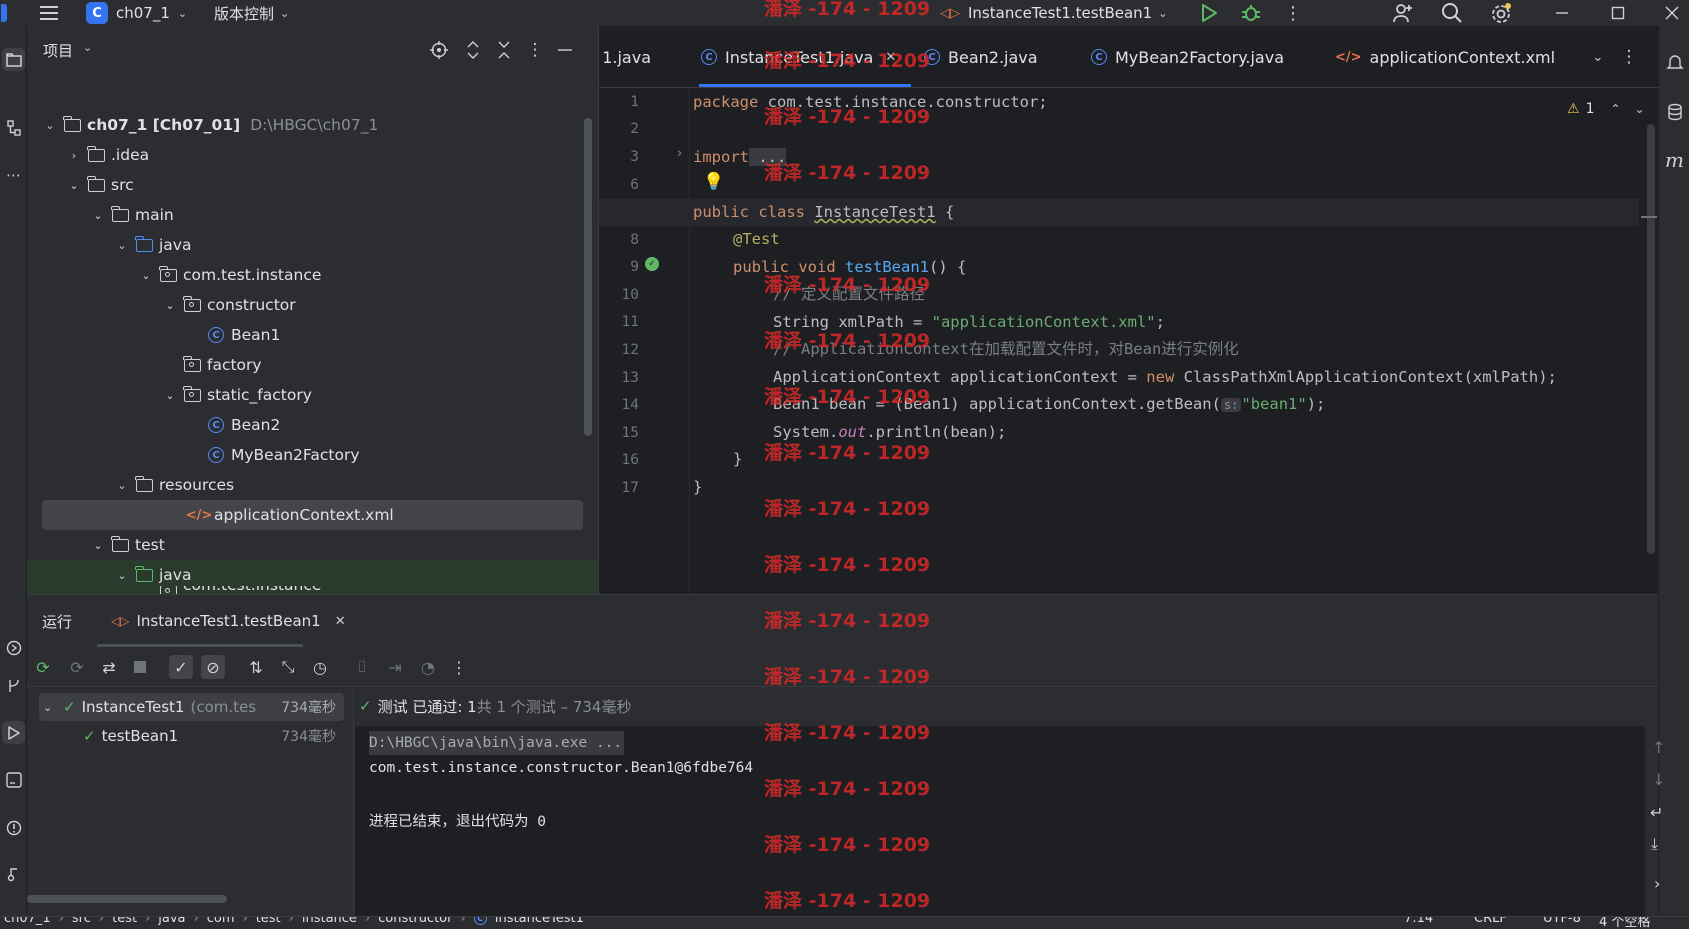 The height and width of the screenshot is (929, 1689). What do you see at coordinates (625, 57) in the screenshot?
I see `tab-instancetest1-partial: 1.java` at bounding box center [625, 57].